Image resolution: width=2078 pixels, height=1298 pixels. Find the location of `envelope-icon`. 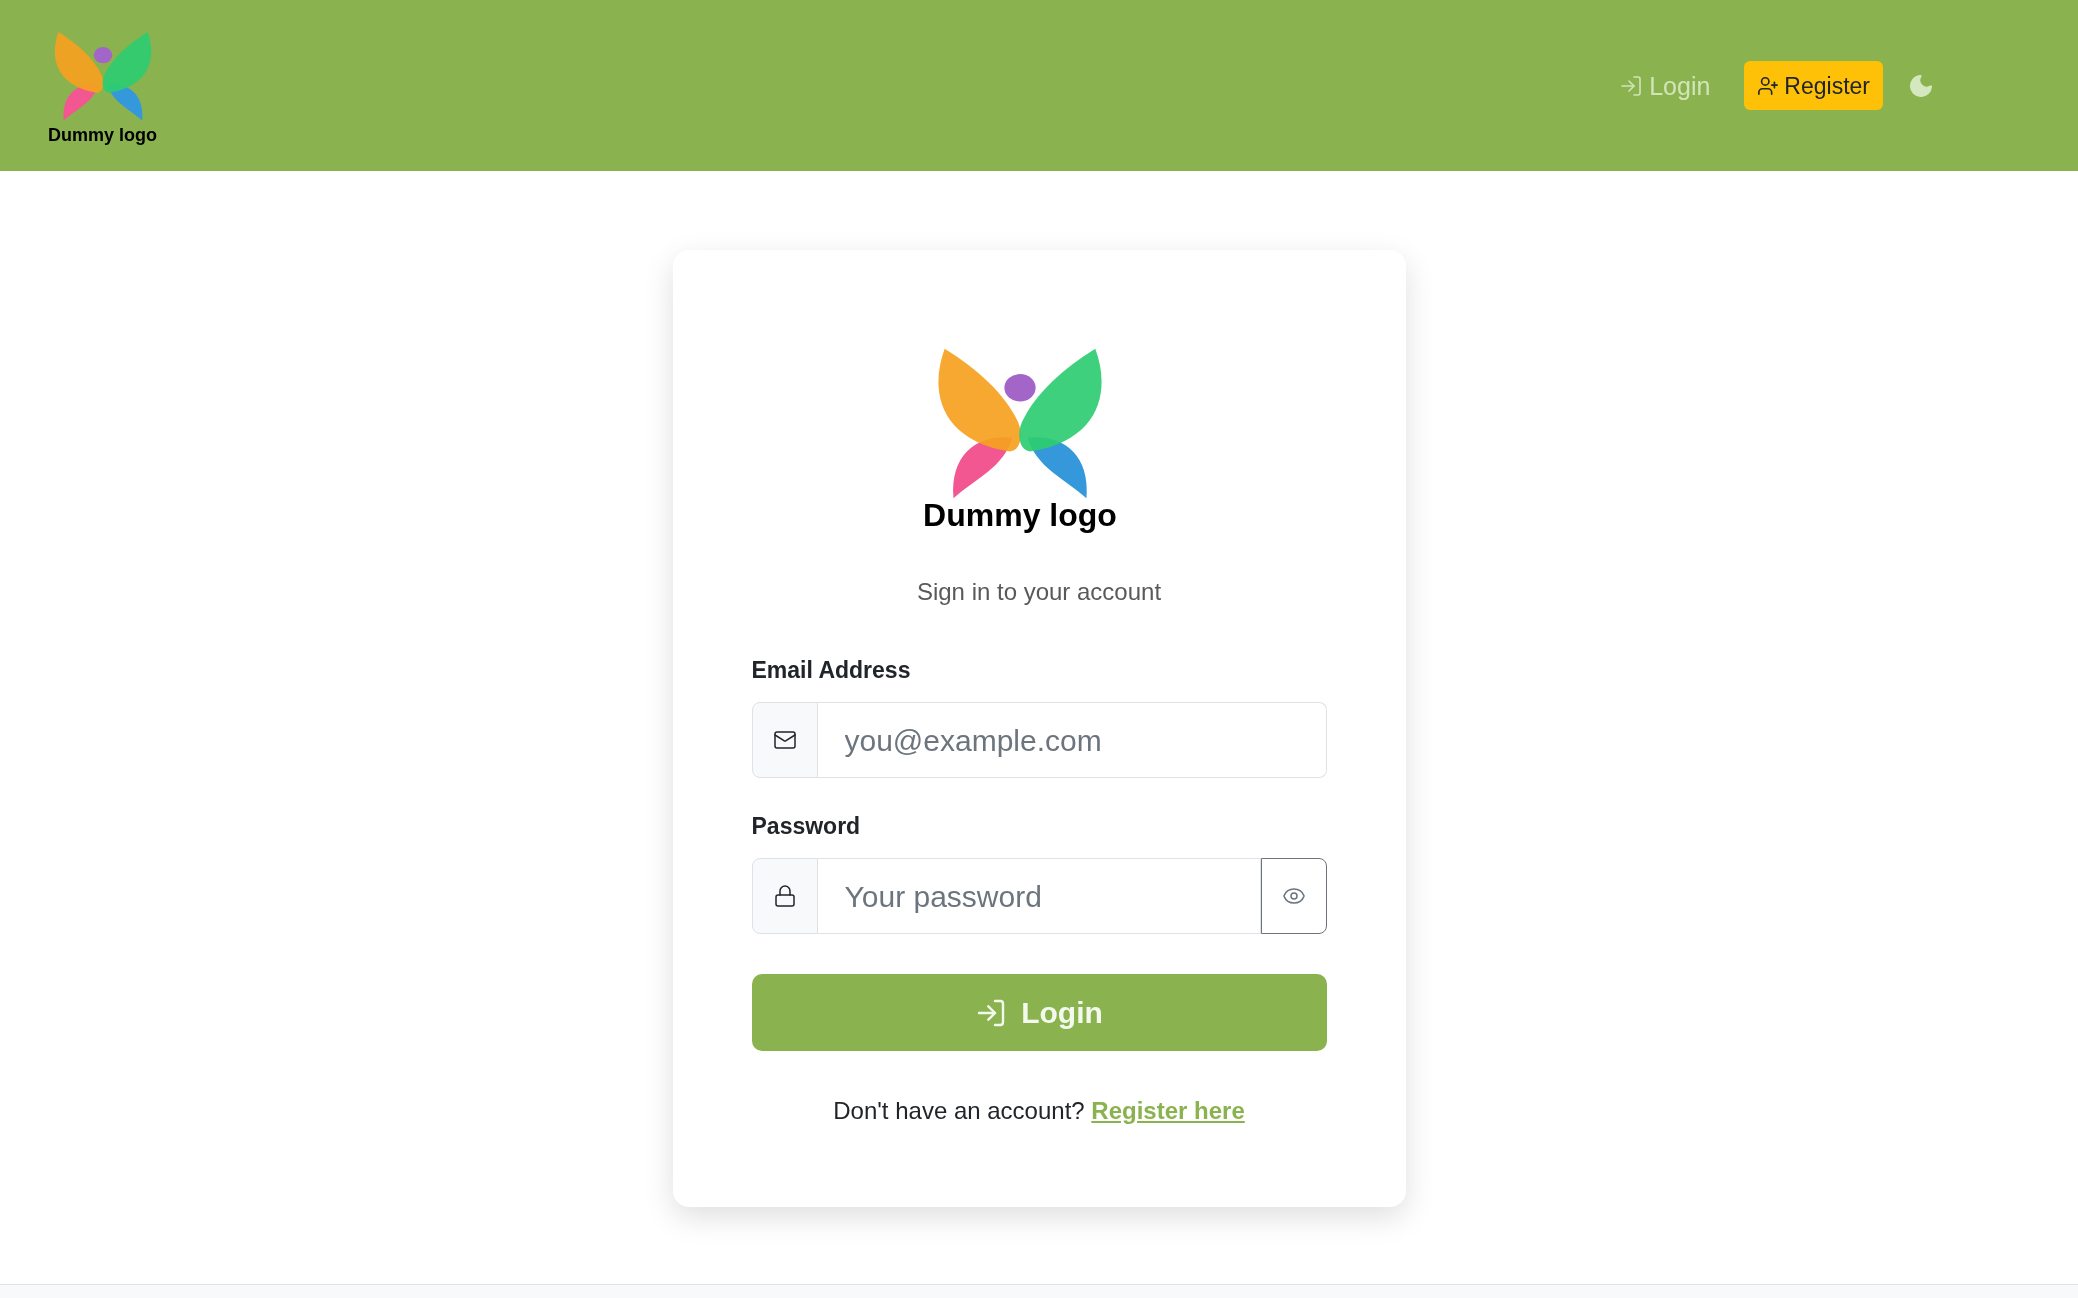

envelope-icon is located at coordinates (784, 740).